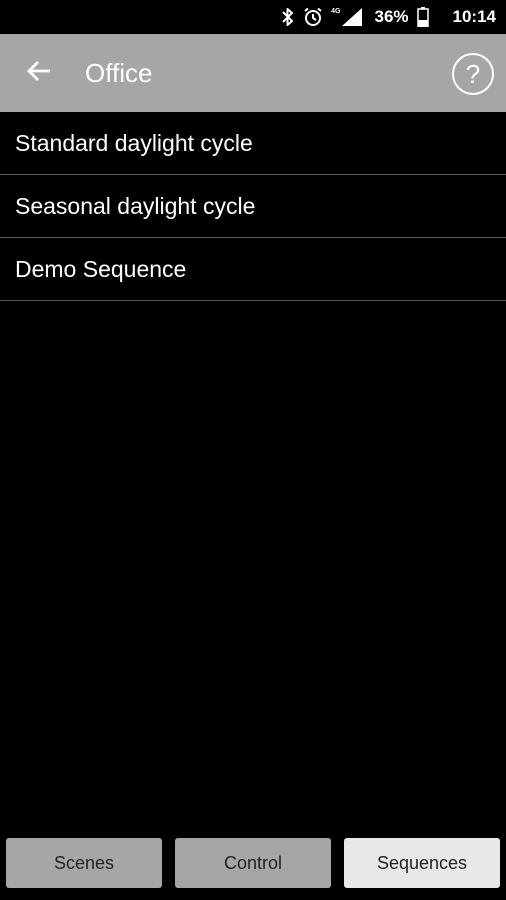 The image size is (506, 900). What do you see at coordinates (474, 16) in the screenshot?
I see `clock: 10:14` at bounding box center [474, 16].